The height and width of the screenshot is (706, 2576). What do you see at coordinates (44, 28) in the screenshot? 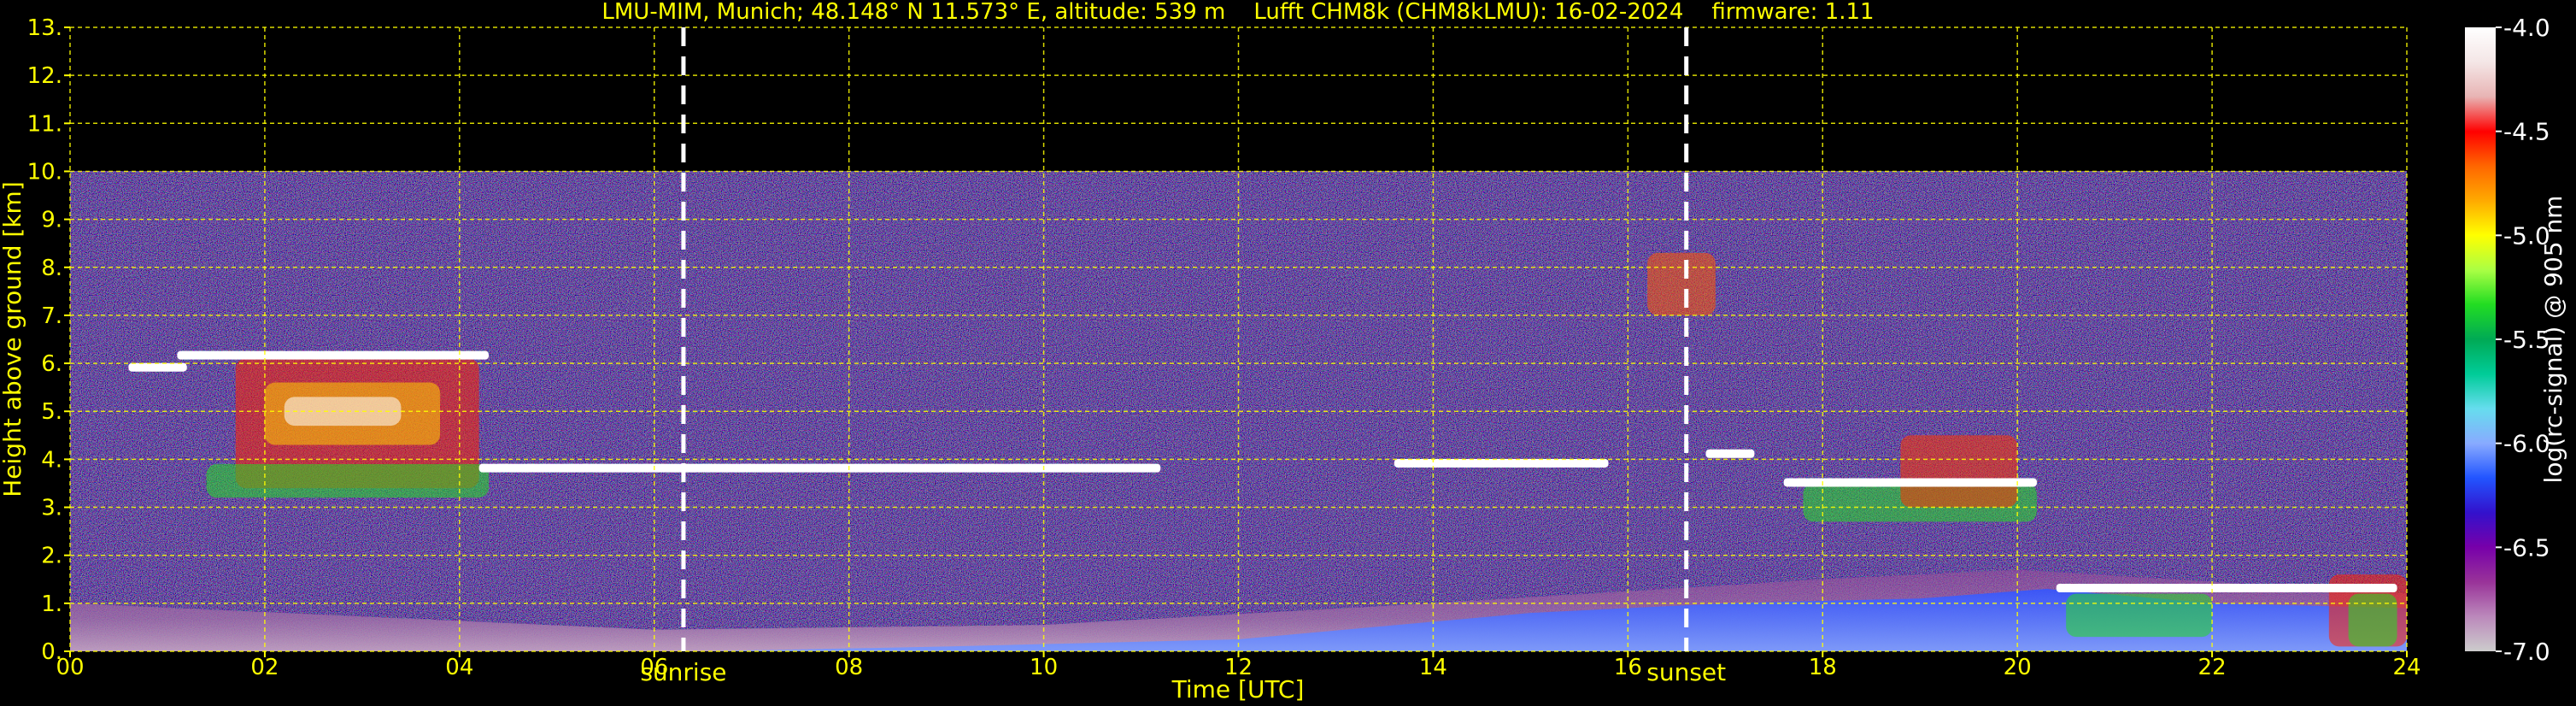
I see `y-tick-label: 13.` at bounding box center [44, 28].